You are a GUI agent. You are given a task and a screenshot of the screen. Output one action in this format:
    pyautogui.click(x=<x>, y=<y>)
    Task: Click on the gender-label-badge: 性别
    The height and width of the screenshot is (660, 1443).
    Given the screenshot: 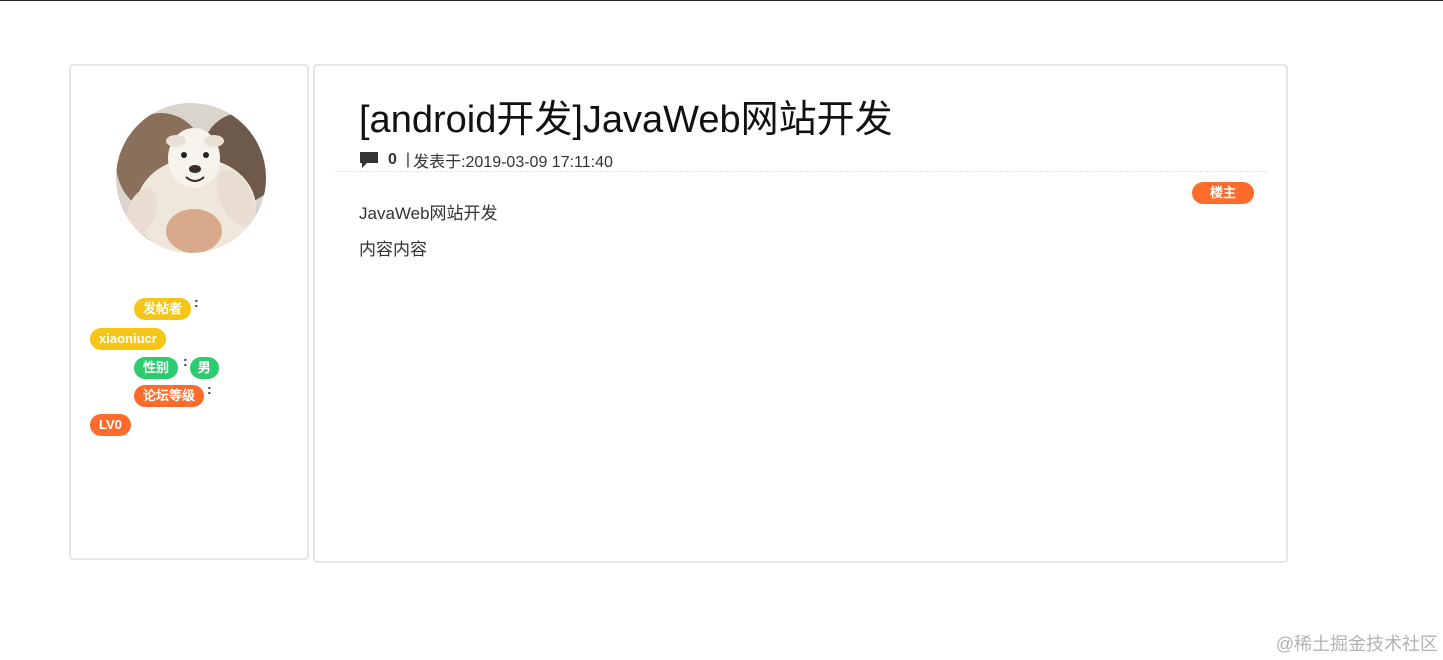 What is the action you would take?
    pyautogui.click(x=156, y=368)
    